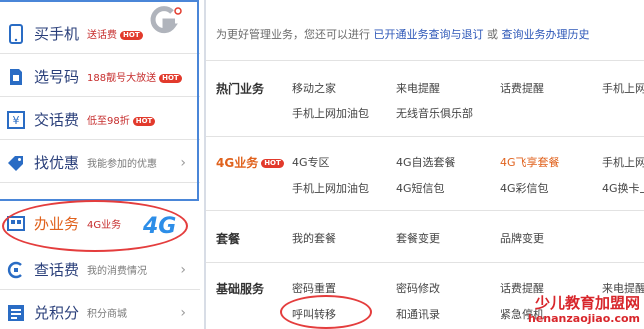  I want to click on category-hot-services: 热门业务, so click(240, 89).